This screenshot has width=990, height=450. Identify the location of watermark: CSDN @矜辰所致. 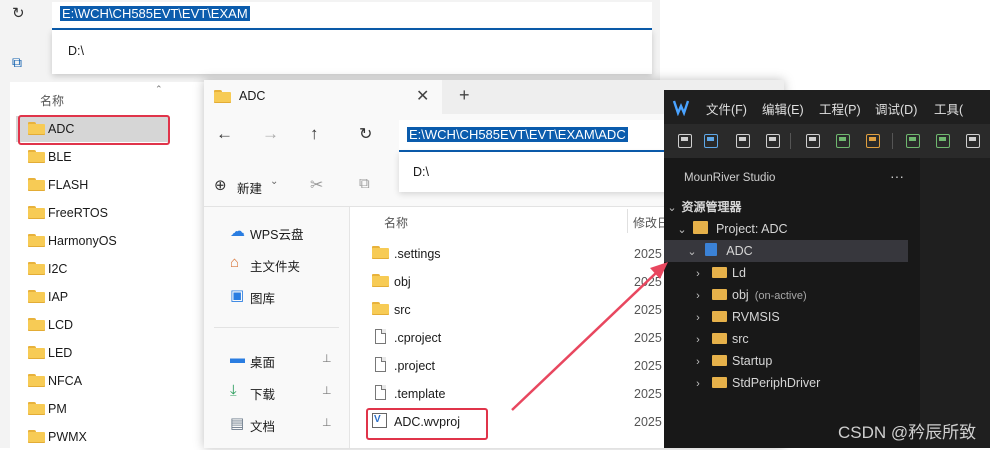
(907, 432).